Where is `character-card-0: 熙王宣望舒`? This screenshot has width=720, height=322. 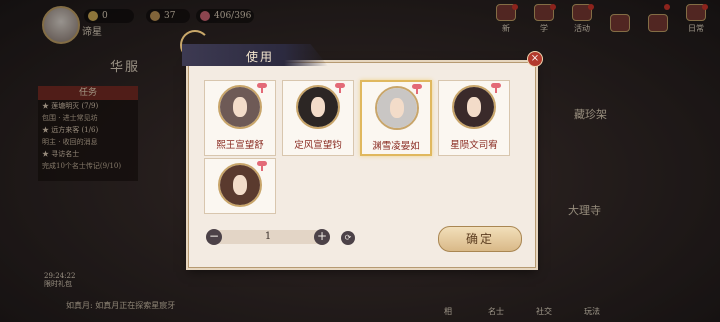
character-card-0: 熙王宣望舒 is located at coordinates (240, 118).